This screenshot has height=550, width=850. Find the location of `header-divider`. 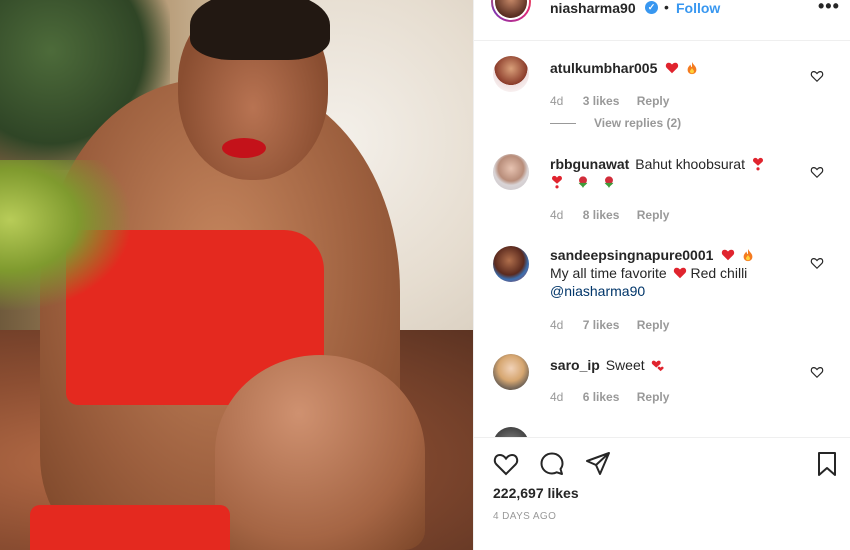

header-divider is located at coordinates (662, 40).